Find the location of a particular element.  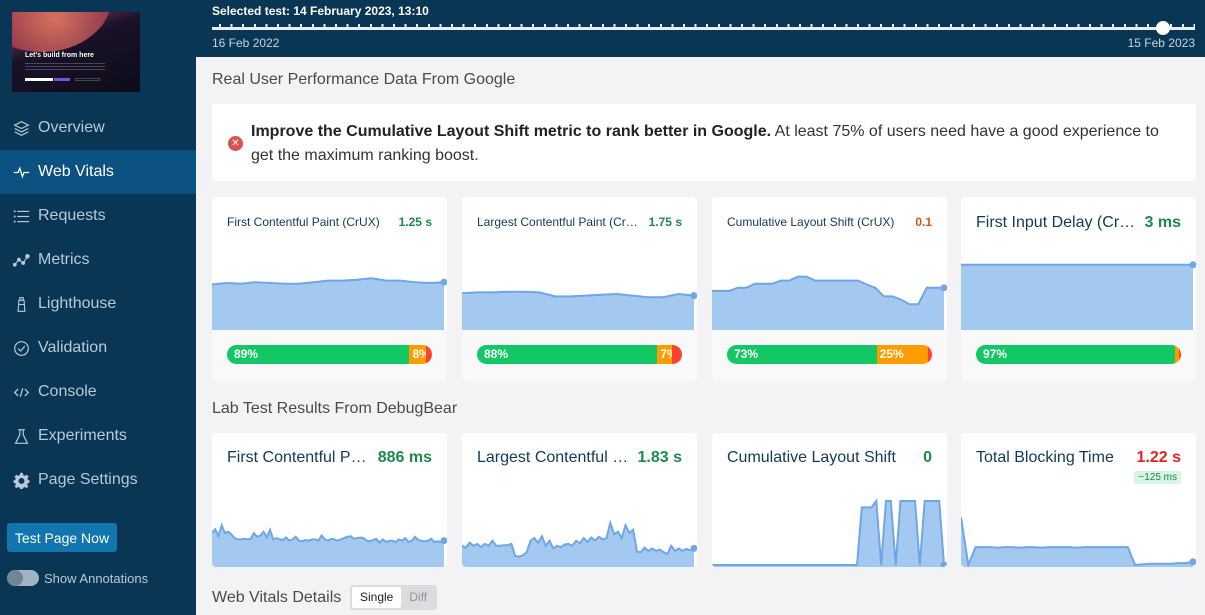

sidebar-item-label: Metrics is located at coordinates (64, 259).